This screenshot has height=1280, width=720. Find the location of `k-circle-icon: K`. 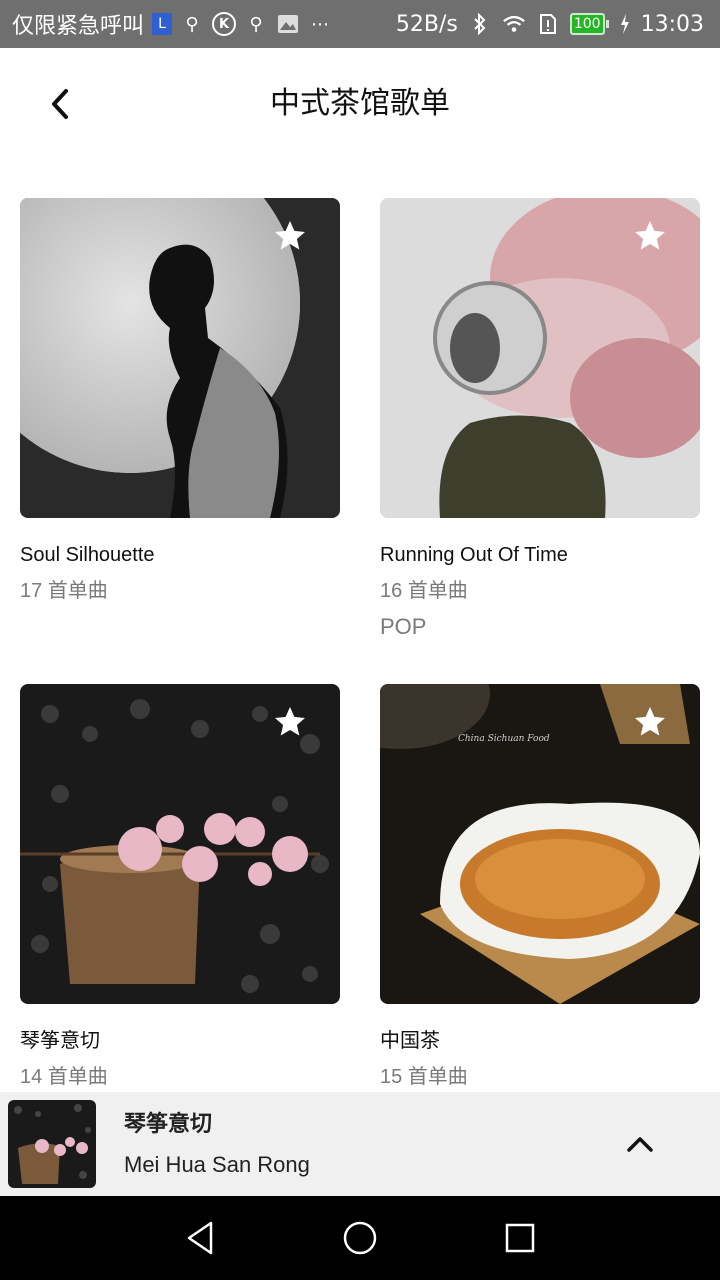

k-circle-icon: K is located at coordinates (224, 24).